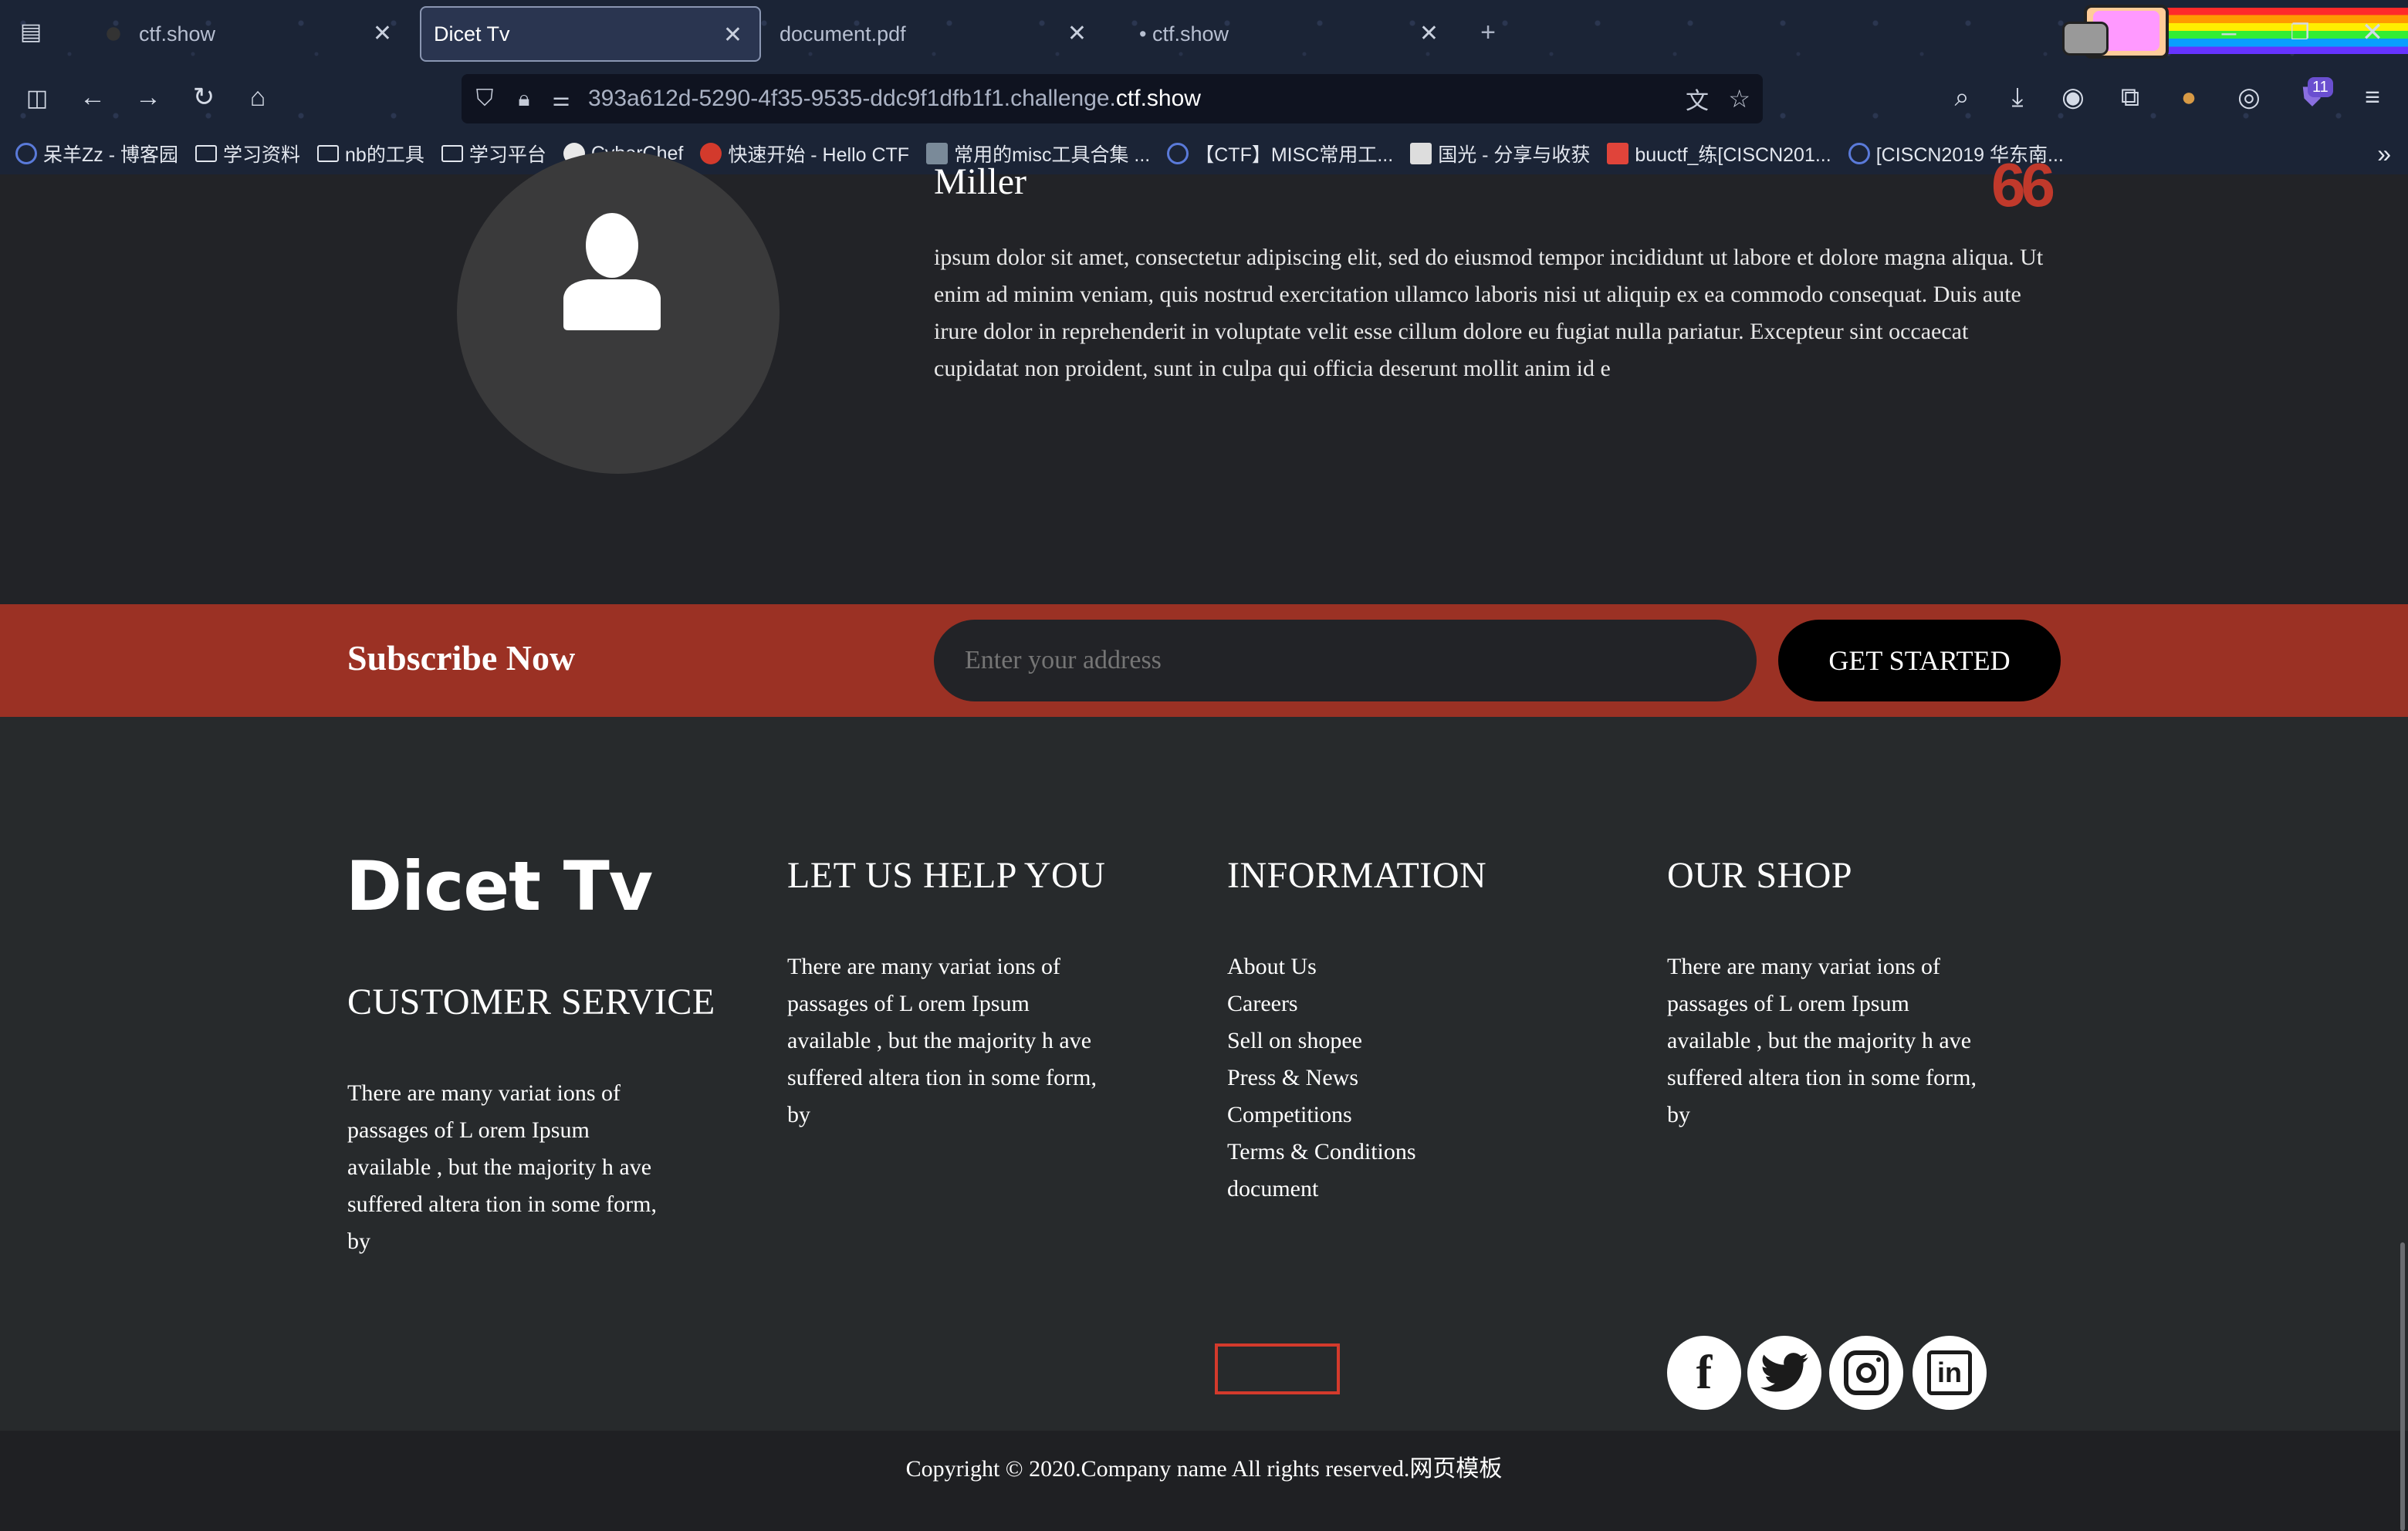 The image size is (2408, 1531). Describe the element at coordinates (177, 34) in the screenshot. I see `tab-label: ctf.show` at that location.